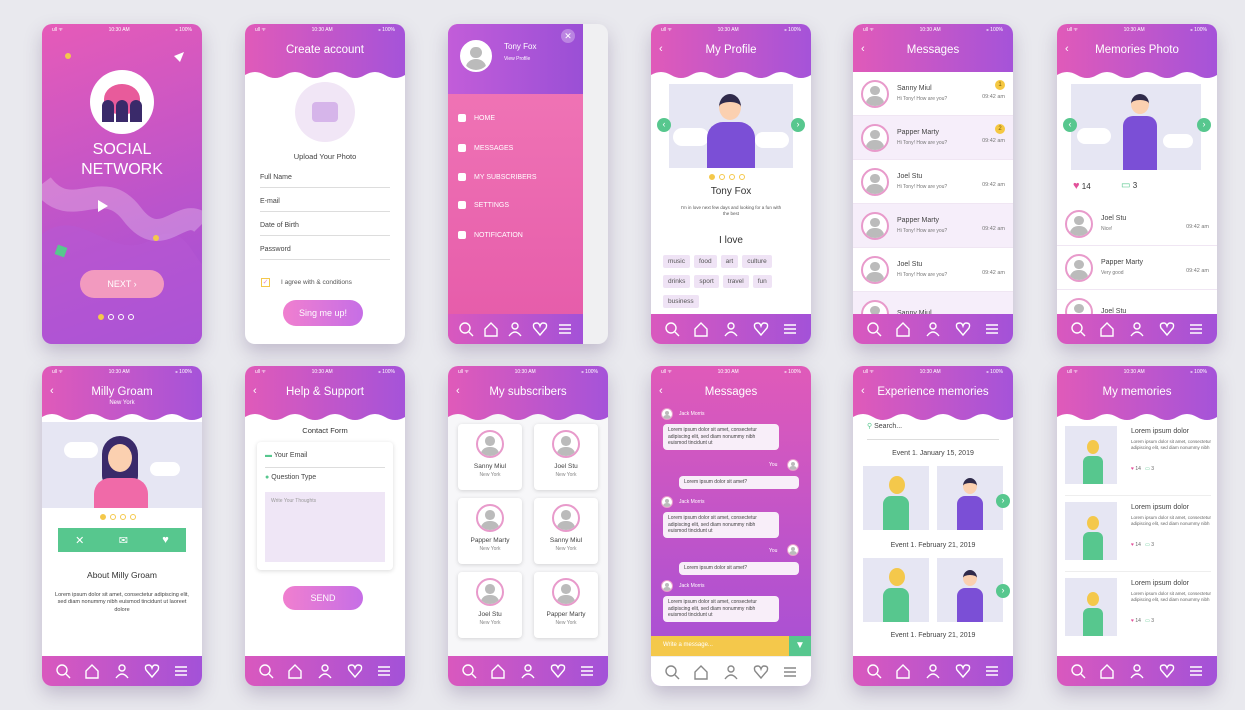  What do you see at coordinates (933, 182) in the screenshot?
I see `list-item: Joel Stu Hi Tony! How are you? 09:42 am` at bounding box center [933, 182].